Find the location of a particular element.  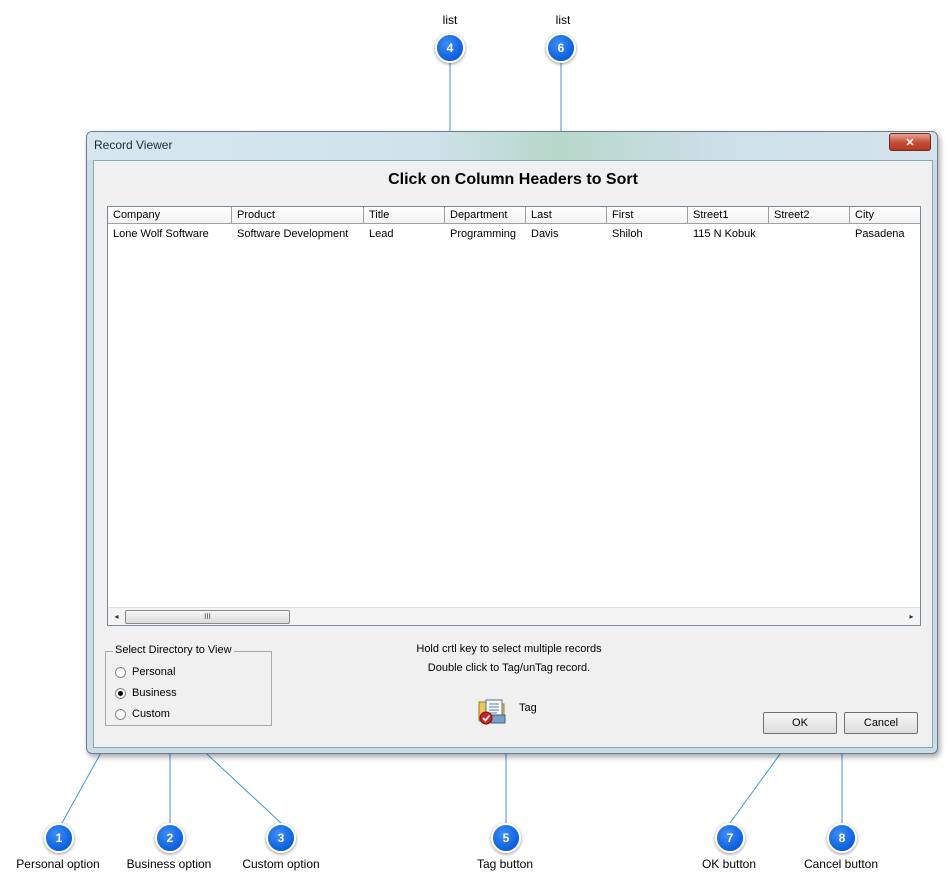

callout-8-label: Cancel button is located at coordinates (841, 864).